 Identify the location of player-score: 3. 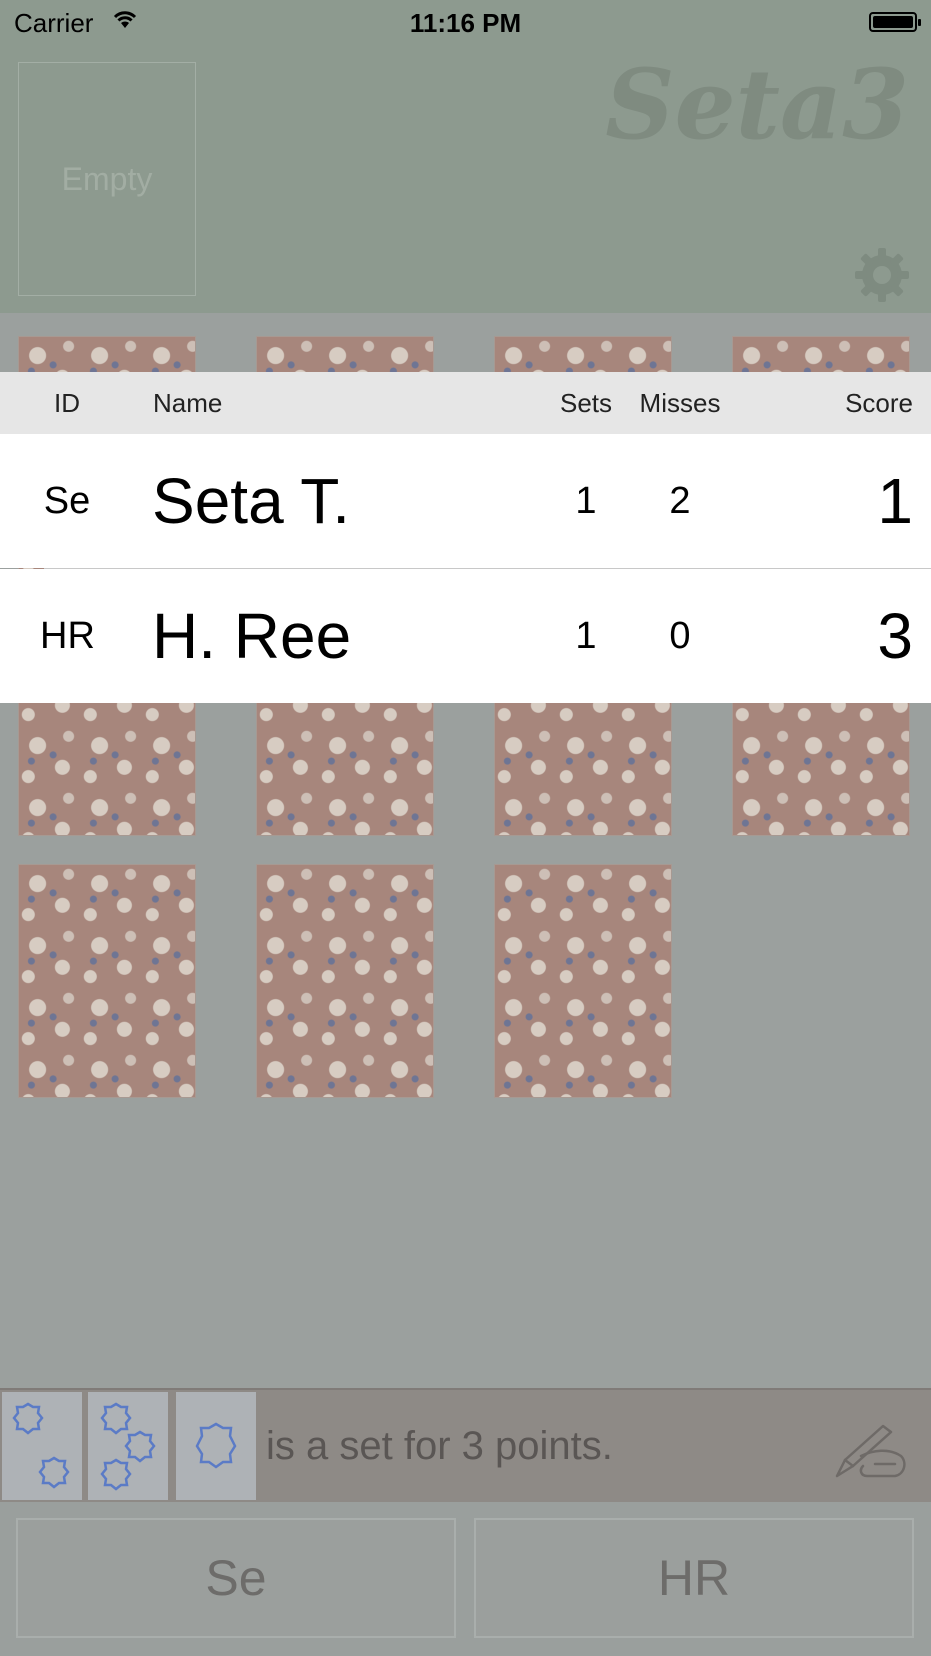
(895, 636).